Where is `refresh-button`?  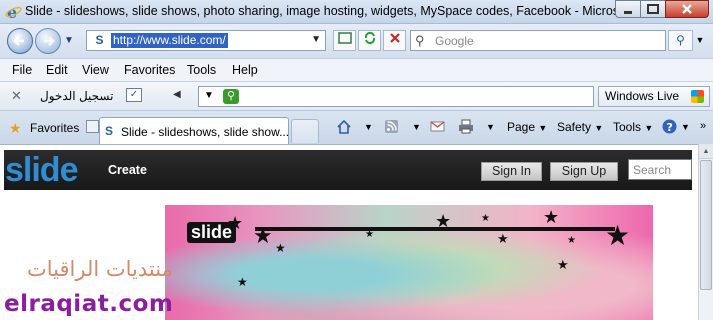
refresh-button is located at coordinates (369, 40).